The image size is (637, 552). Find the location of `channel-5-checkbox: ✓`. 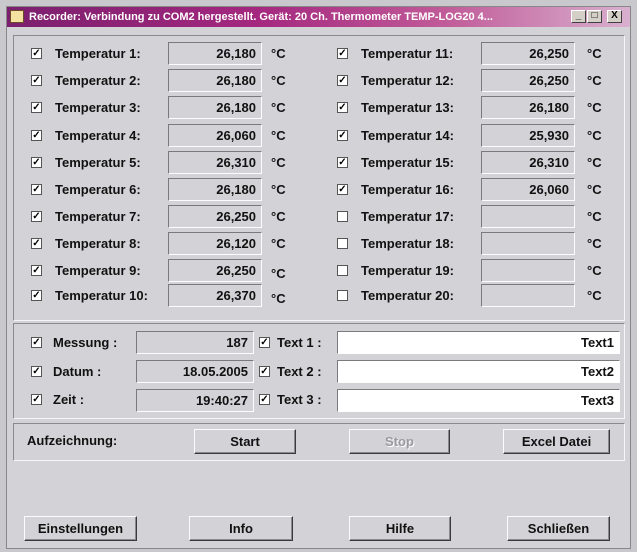

channel-5-checkbox: ✓ is located at coordinates (36, 162).